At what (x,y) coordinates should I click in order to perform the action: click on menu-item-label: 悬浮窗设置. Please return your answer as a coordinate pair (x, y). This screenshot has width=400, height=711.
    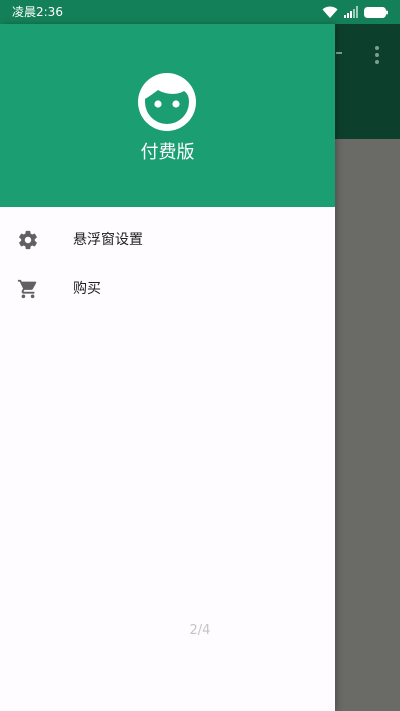
    Looking at the image, I should click on (108, 240).